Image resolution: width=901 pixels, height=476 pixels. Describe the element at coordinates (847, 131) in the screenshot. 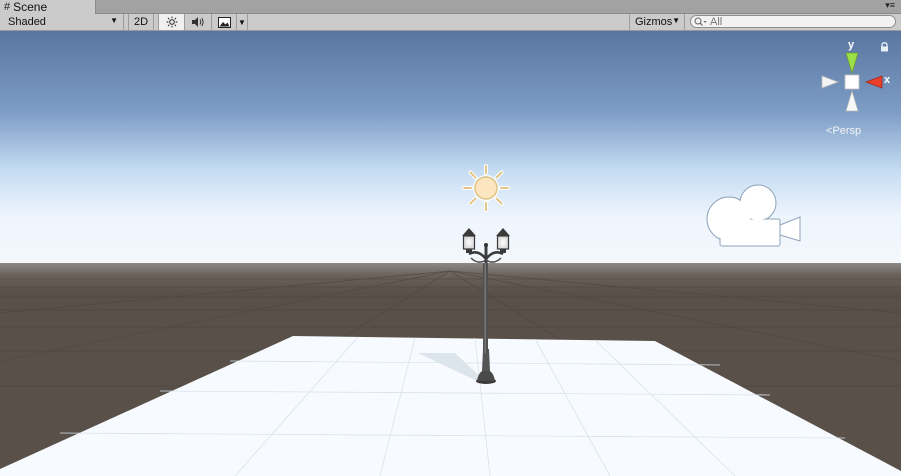

I see `projection-label: Persp` at that location.